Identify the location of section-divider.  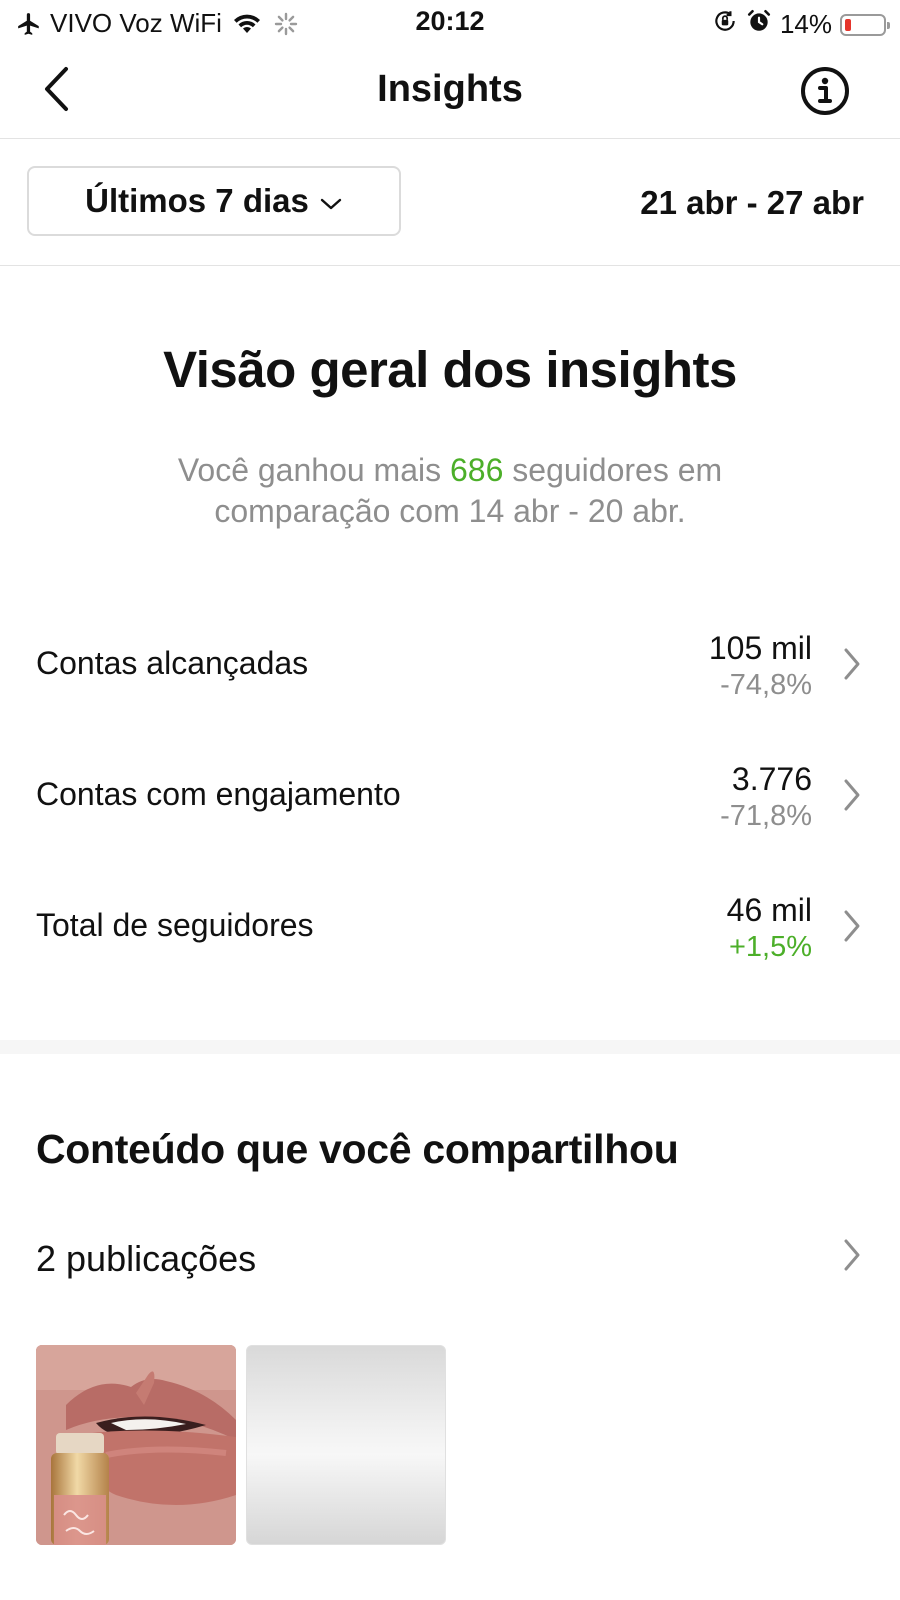
(450, 1047).